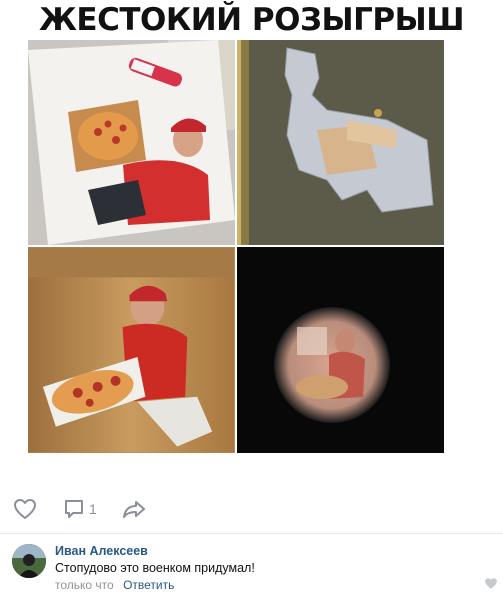  I want to click on comment-author: Иван Алексеев, so click(101, 551).